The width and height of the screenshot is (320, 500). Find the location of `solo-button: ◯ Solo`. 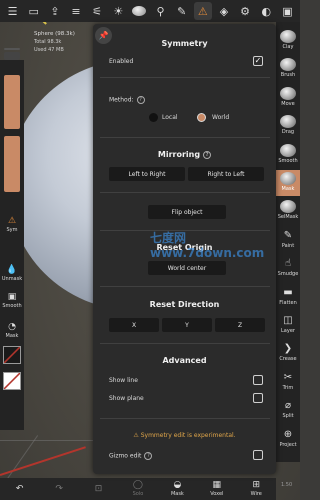

solo-button: ◯ Solo is located at coordinates (138, 489).